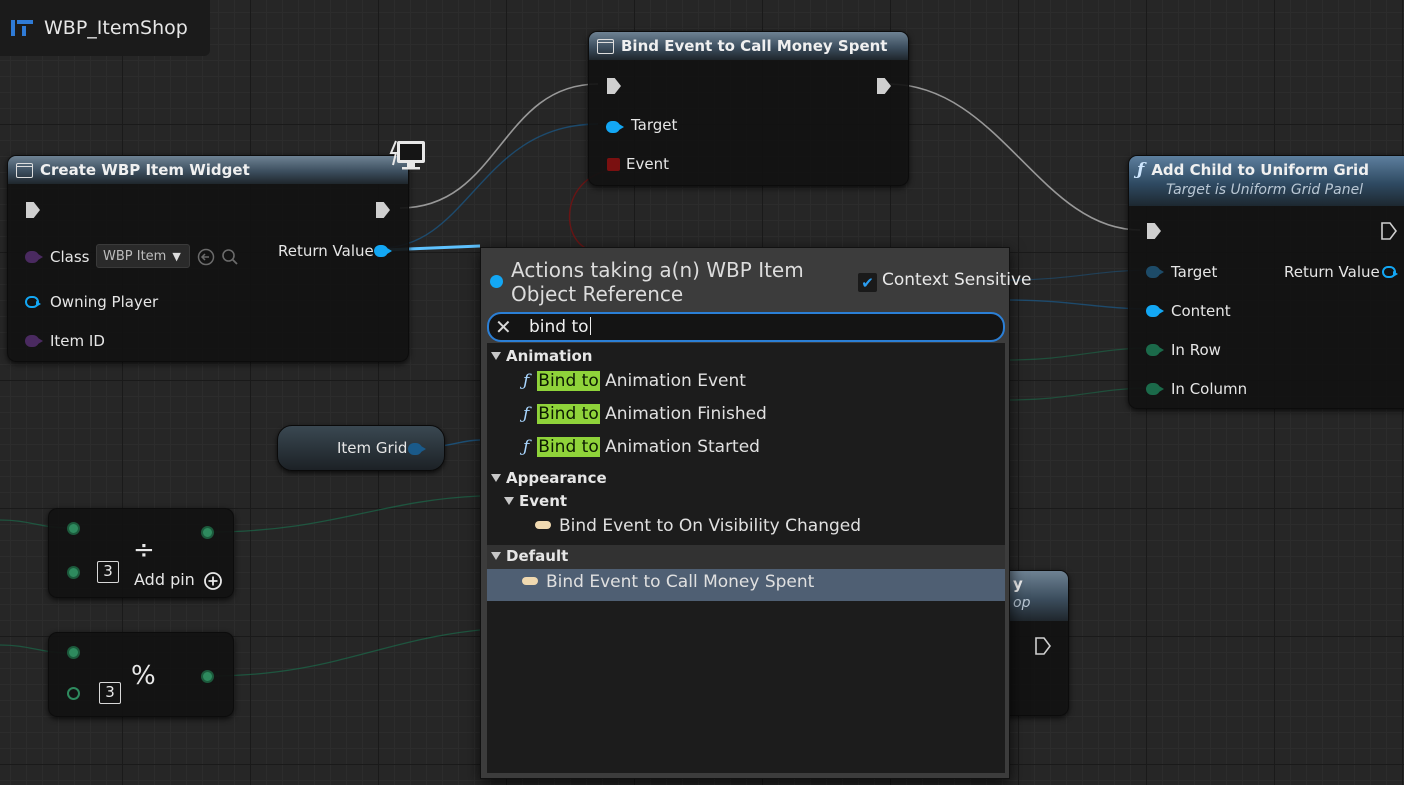  Describe the element at coordinates (144, 550) in the screenshot. I see `divide-symbol: ÷` at that location.